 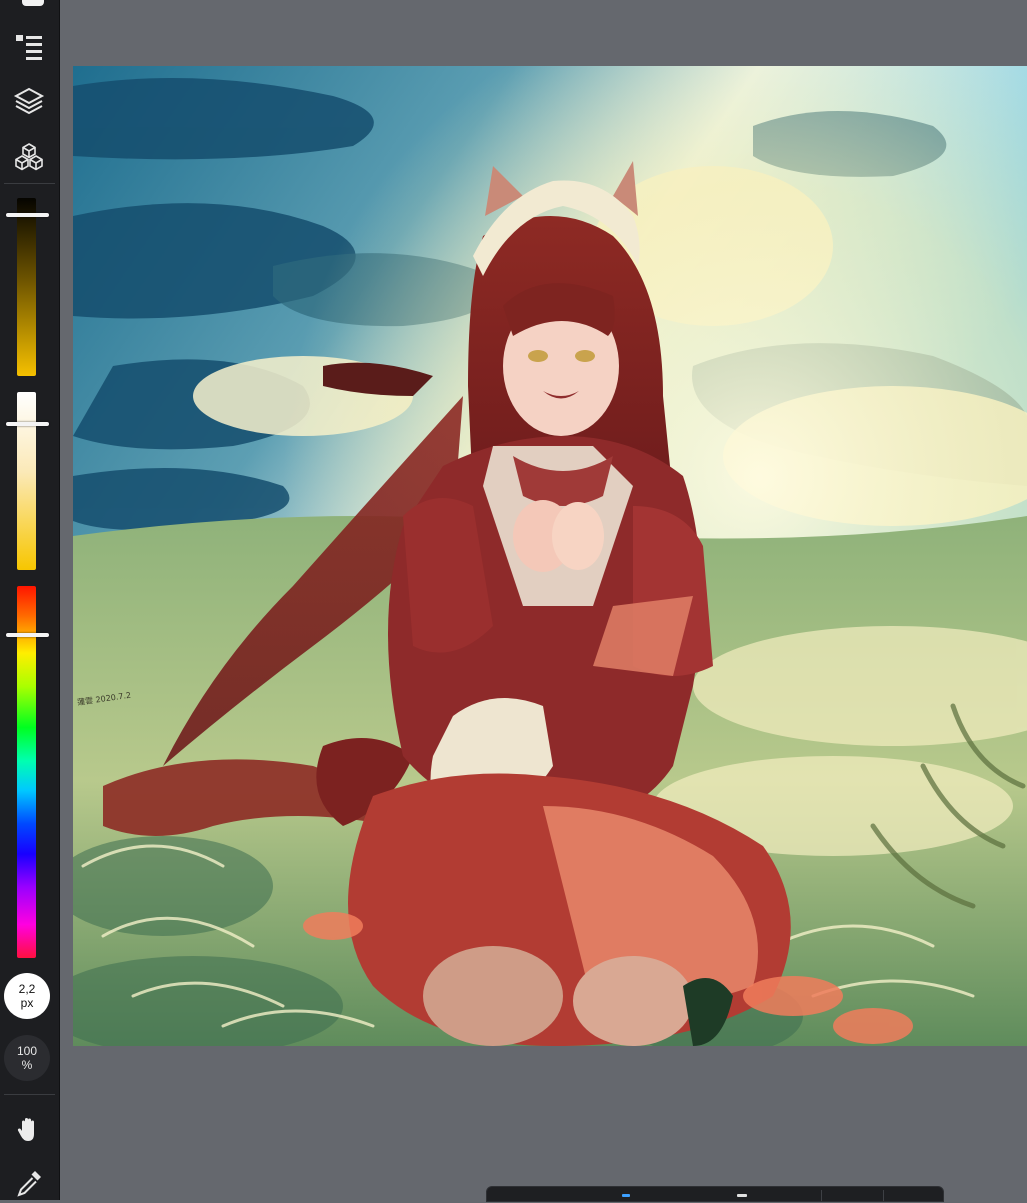 I want to click on cubes-icon, so click(x=29, y=157).